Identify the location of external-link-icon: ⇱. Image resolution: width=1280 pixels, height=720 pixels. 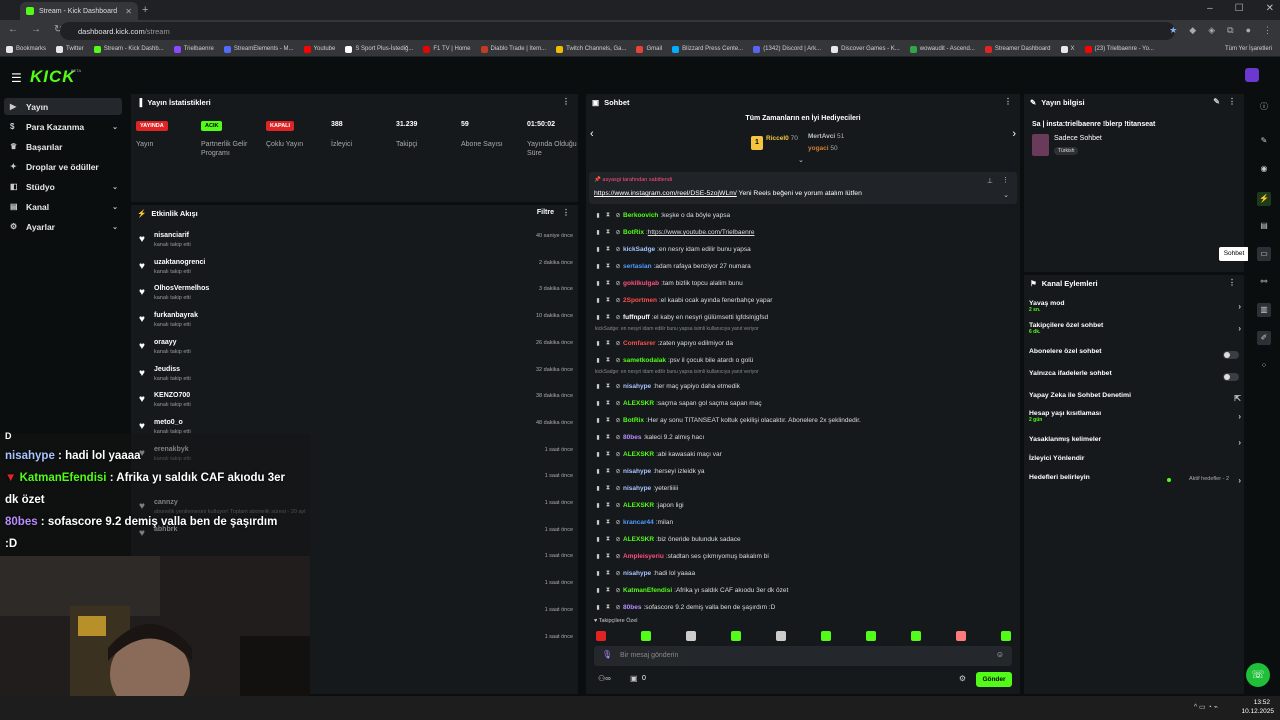
(1237, 398).